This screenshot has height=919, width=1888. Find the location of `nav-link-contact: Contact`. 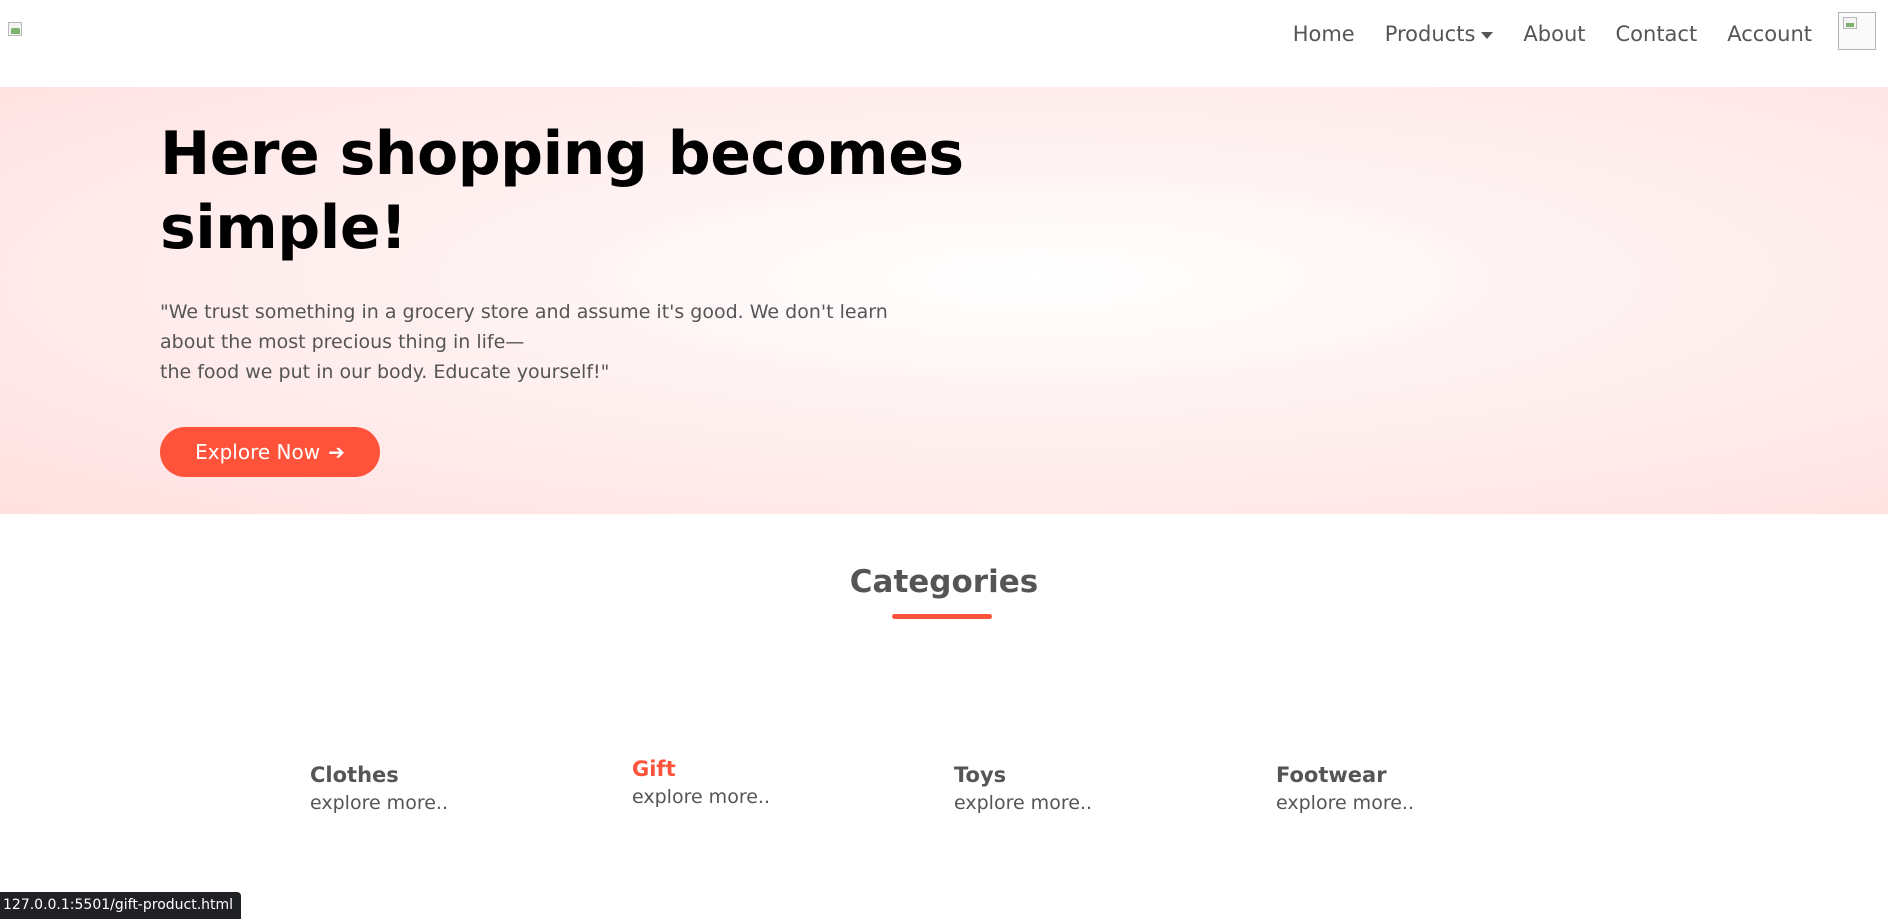

nav-link-contact: Contact is located at coordinates (1657, 34).